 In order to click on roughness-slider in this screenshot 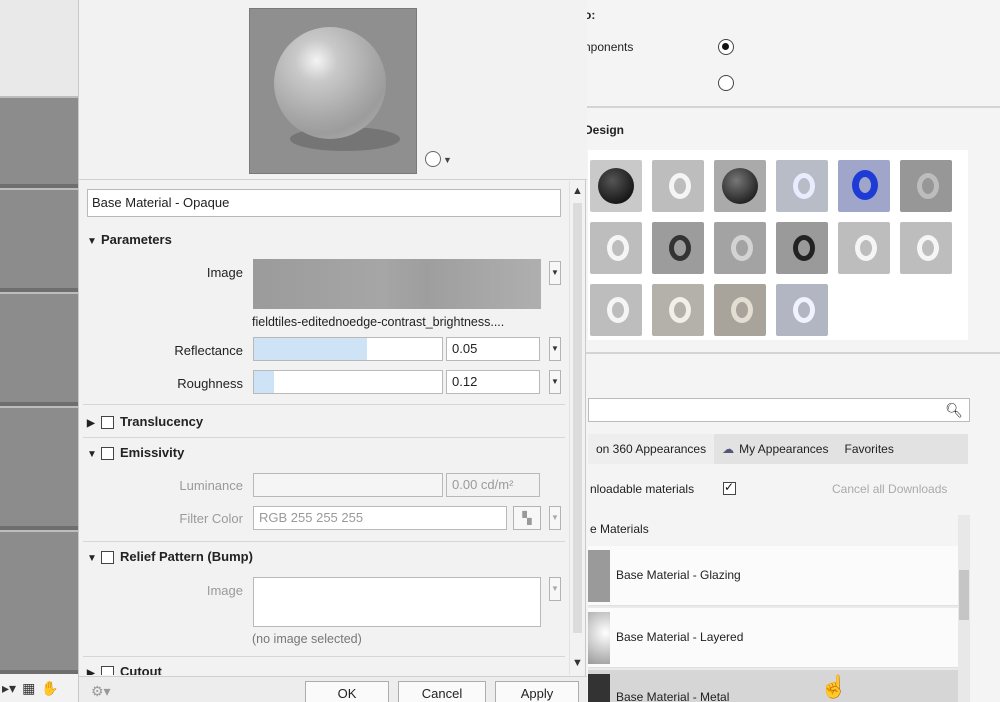, I will do `click(348, 382)`.